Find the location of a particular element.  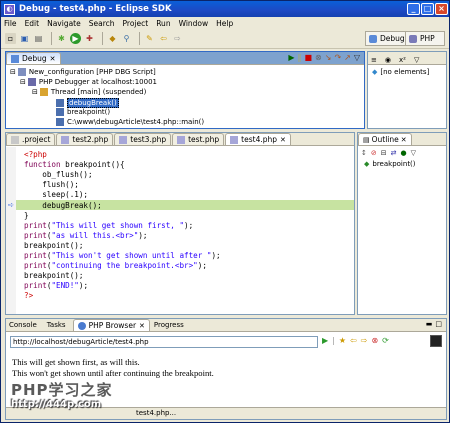

outline-item-breakpoint: ◆ breakpoint() is located at coordinates (390, 164).